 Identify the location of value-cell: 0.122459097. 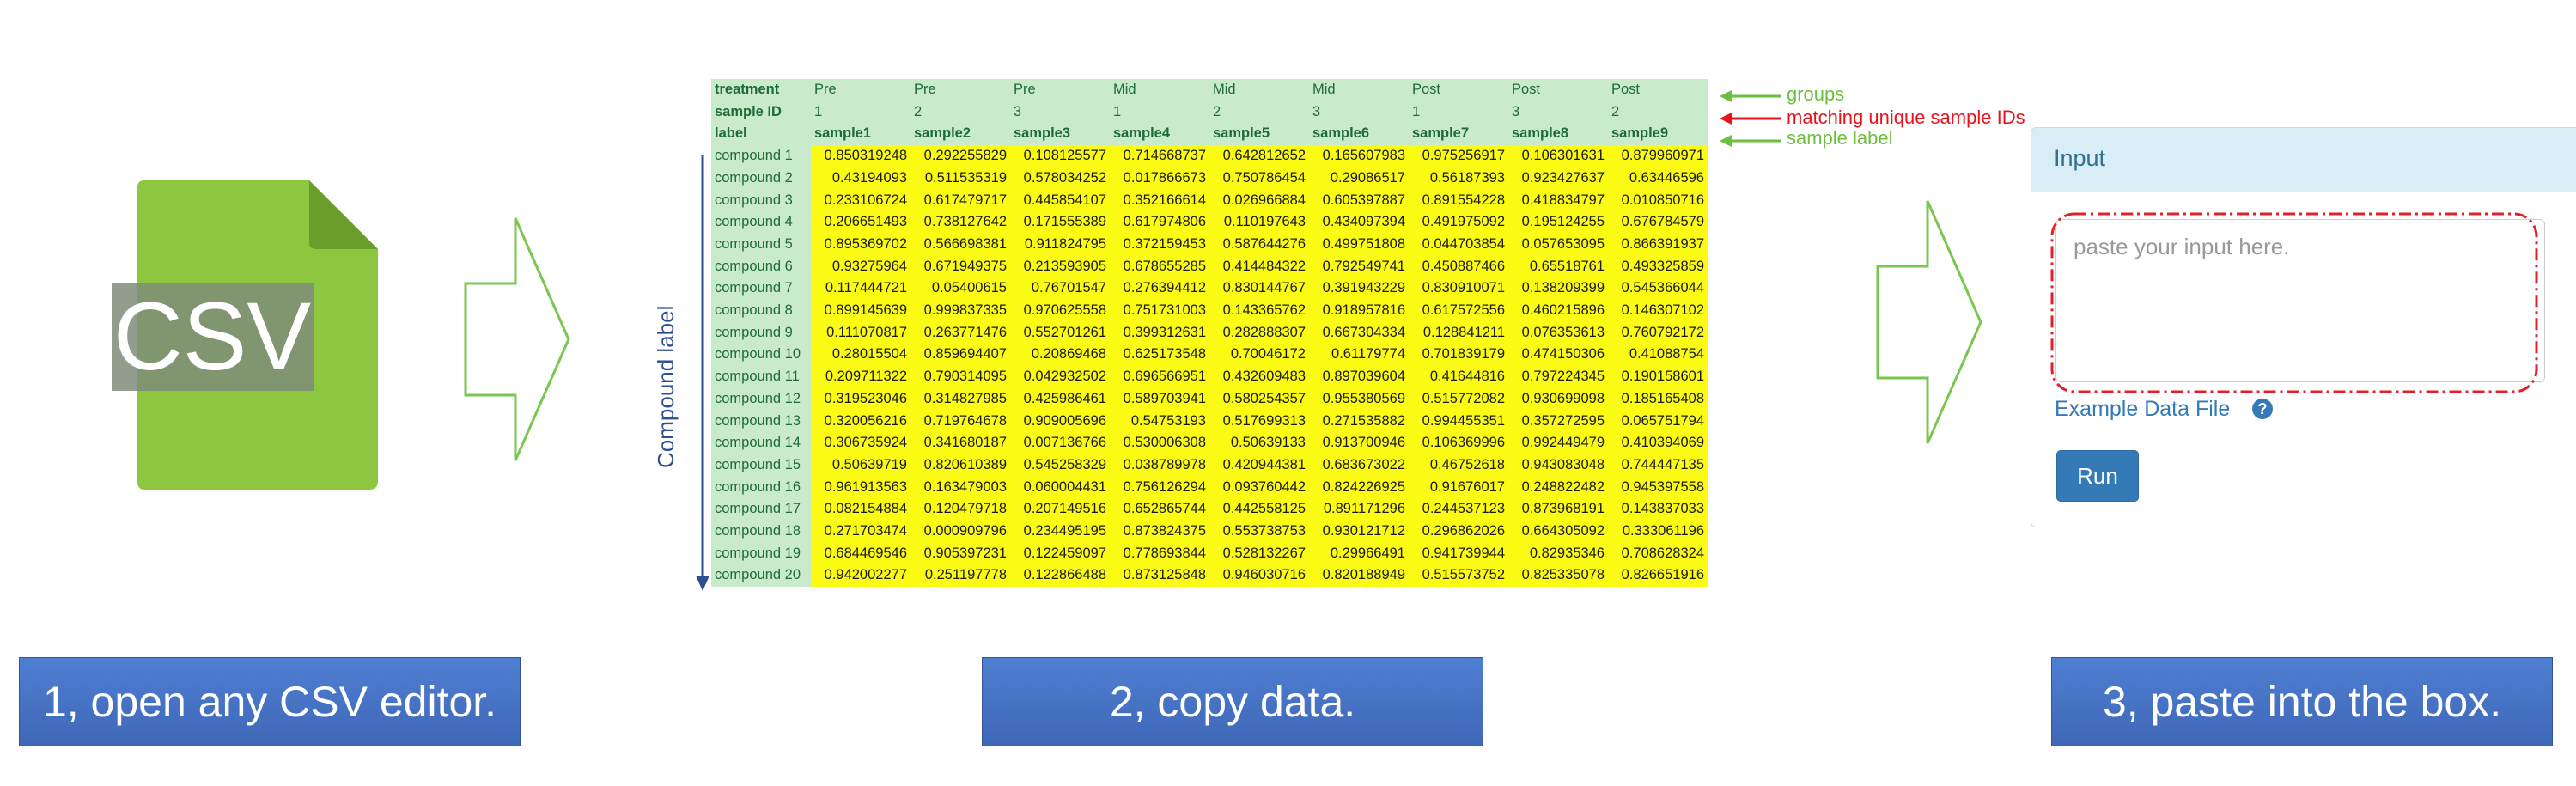
(1060, 553).